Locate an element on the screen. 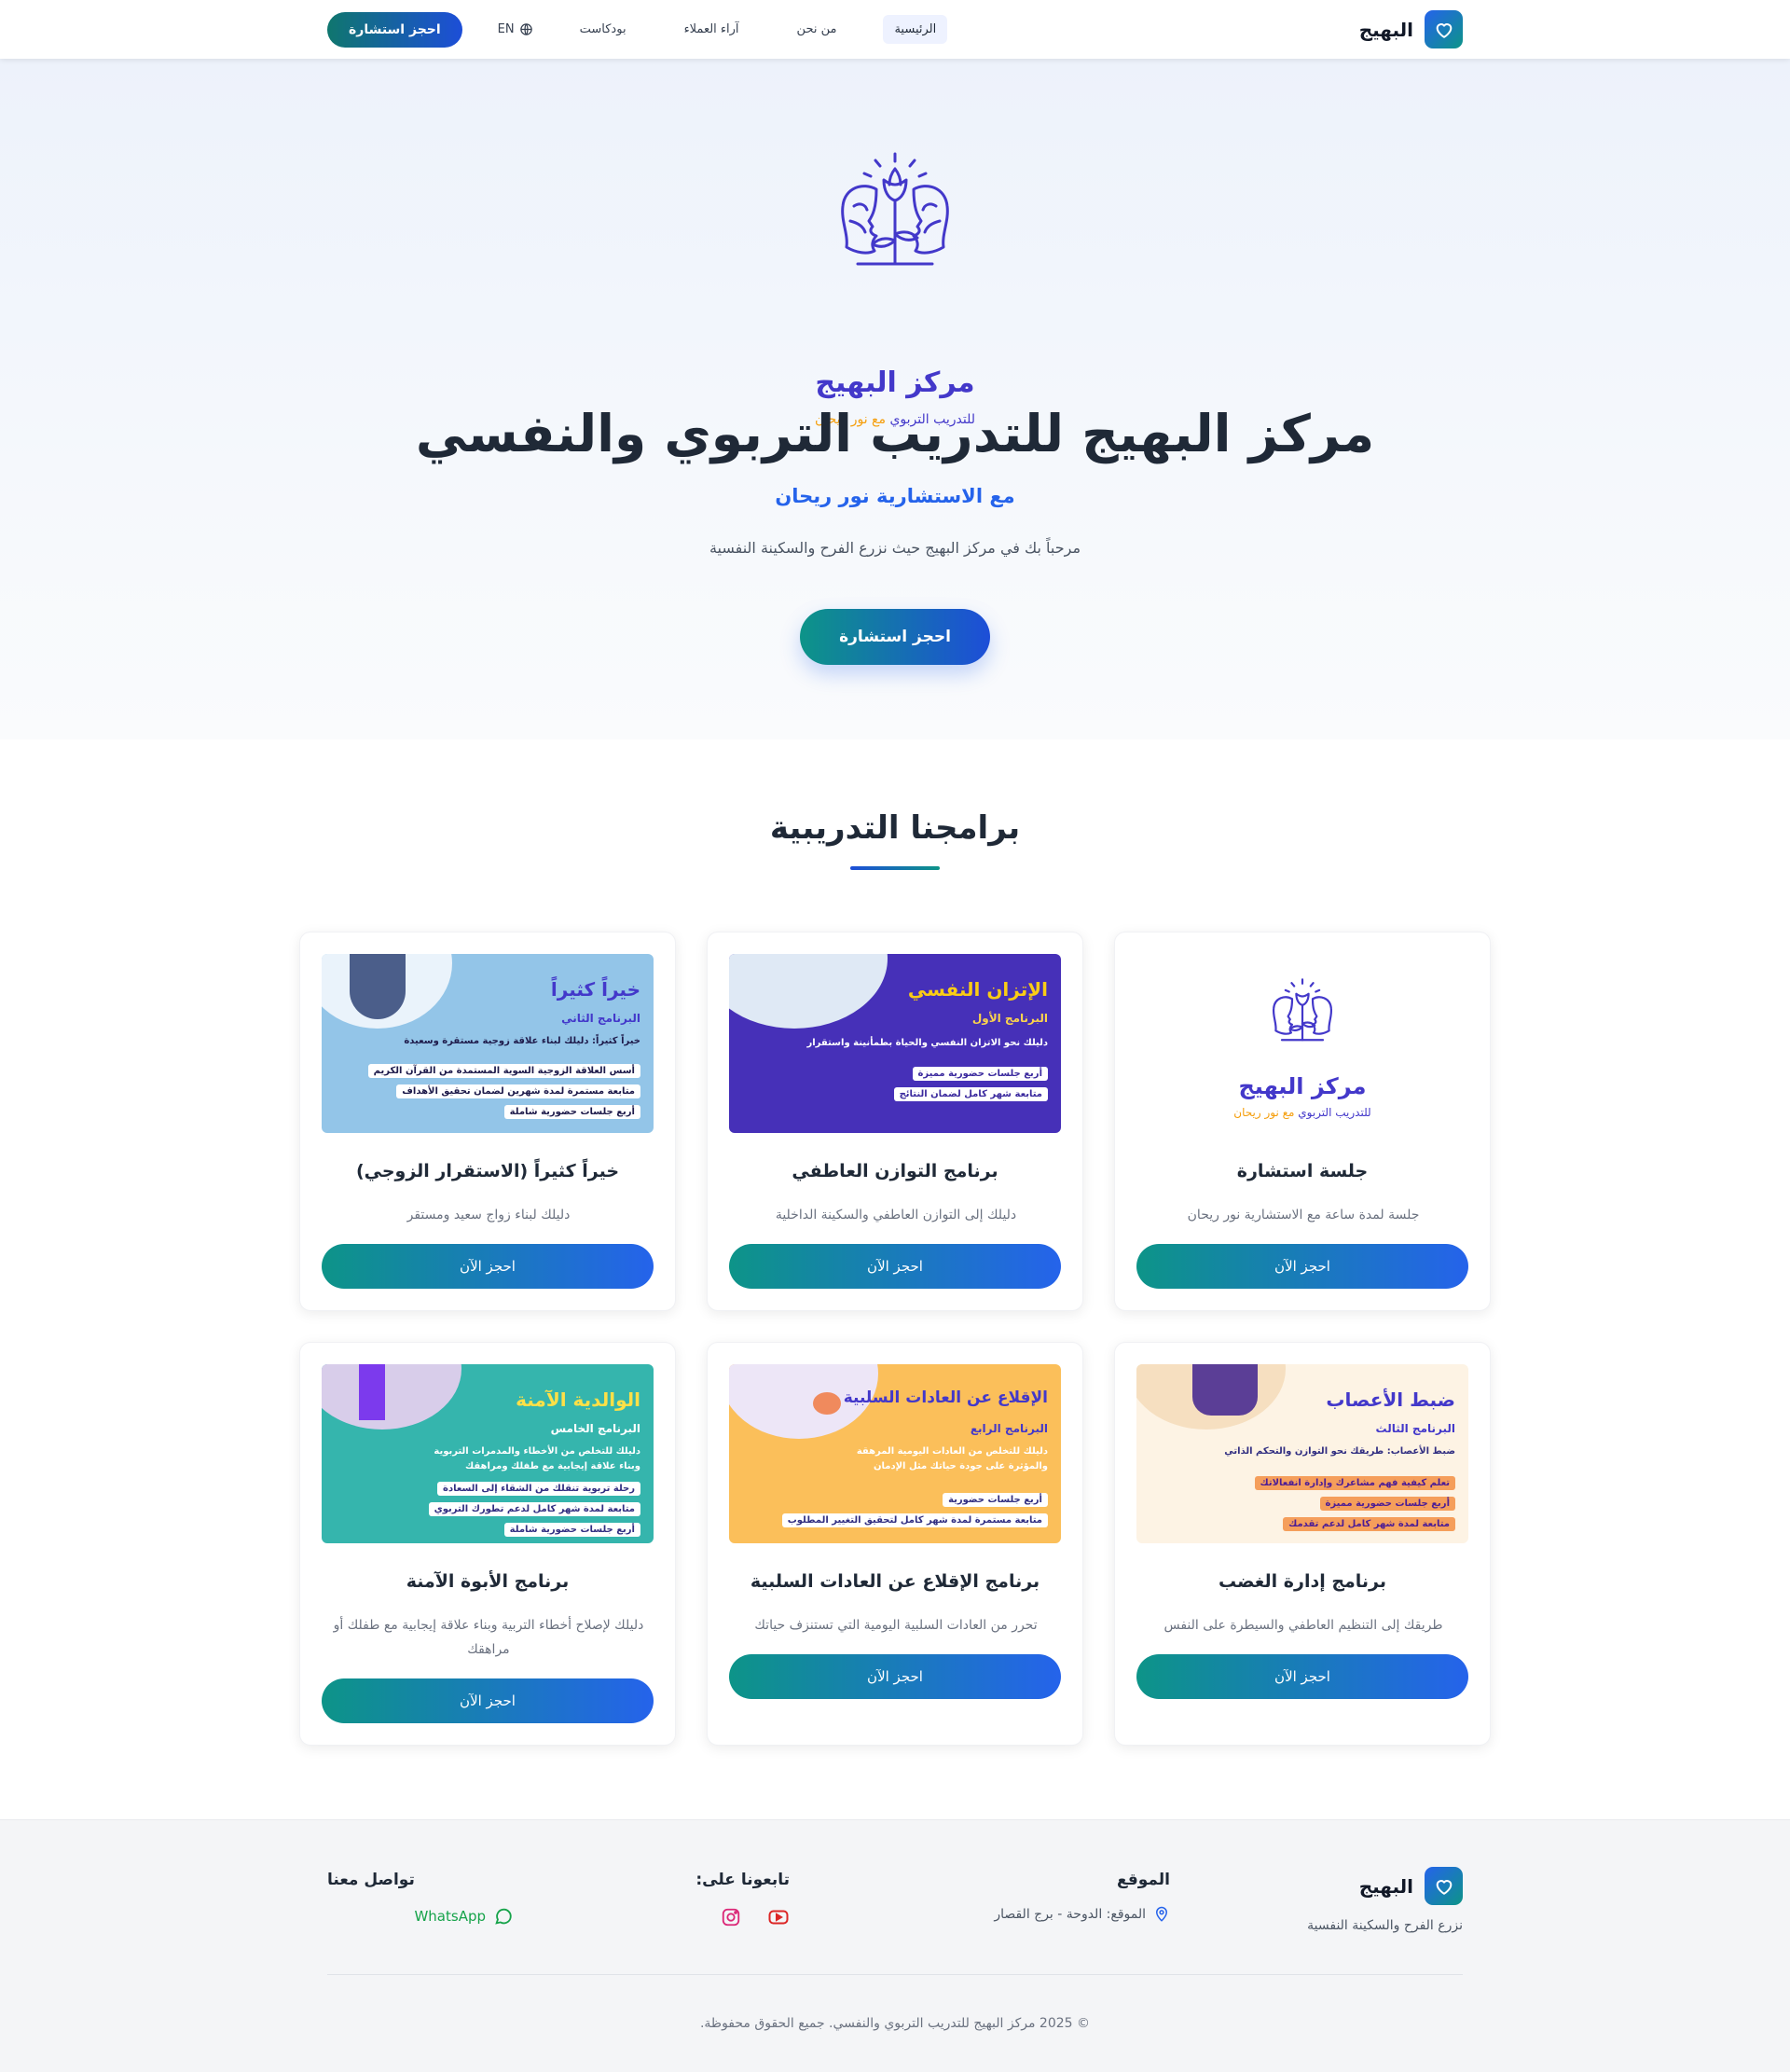  card-title: برنامج الأبوة الآمنة is located at coordinates (488, 1581).